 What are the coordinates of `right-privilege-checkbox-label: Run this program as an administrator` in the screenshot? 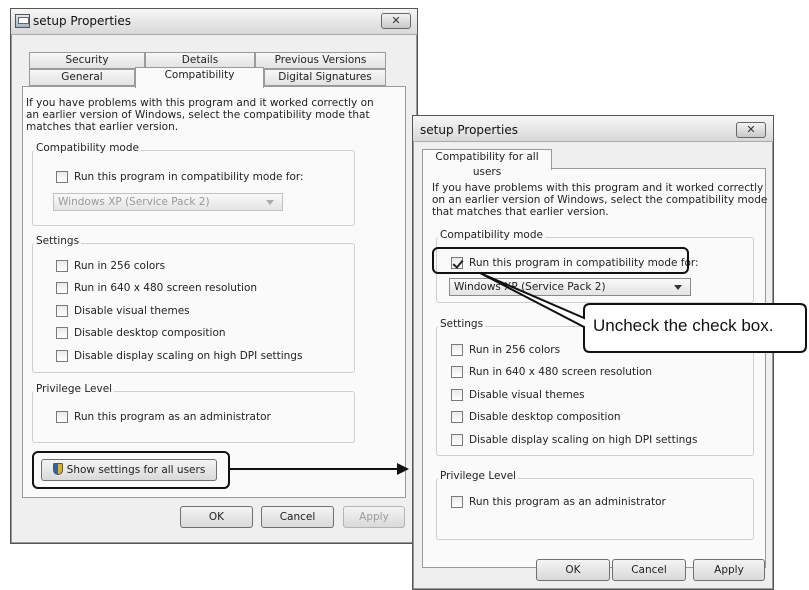 It's located at (567, 502).